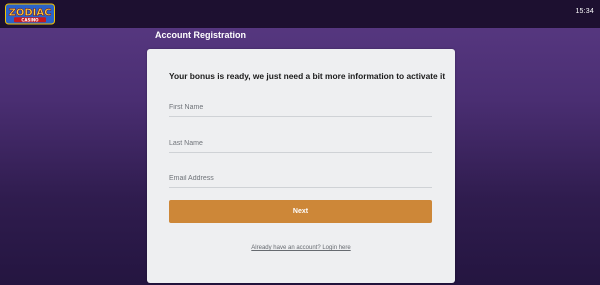 This screenshot has width=600, height=285. I want to click on email-field, so click(300, 179).